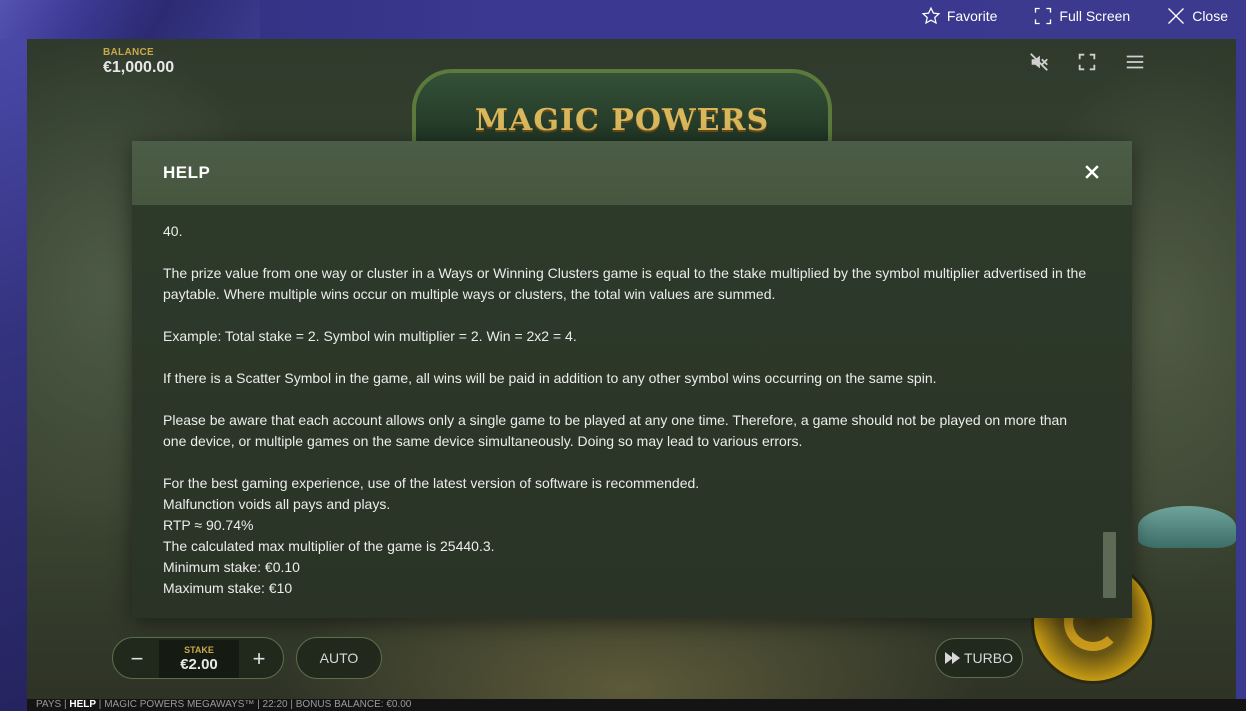 The height and width of the screenshot is (711, 1246). Describe the element at coordinates (1176, 16) in the screenshot. I see `close-x-icon` at that location.